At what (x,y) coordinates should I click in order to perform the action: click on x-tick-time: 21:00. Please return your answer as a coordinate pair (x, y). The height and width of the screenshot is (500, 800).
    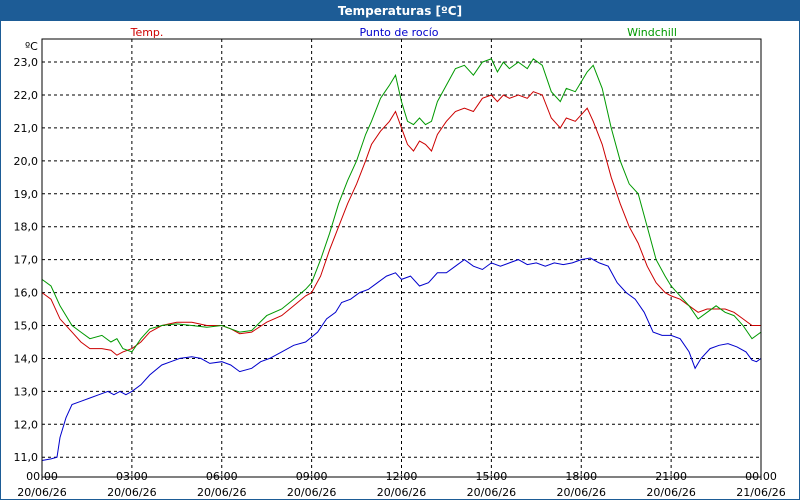
    Looking at the image, I should click on (671, 476).